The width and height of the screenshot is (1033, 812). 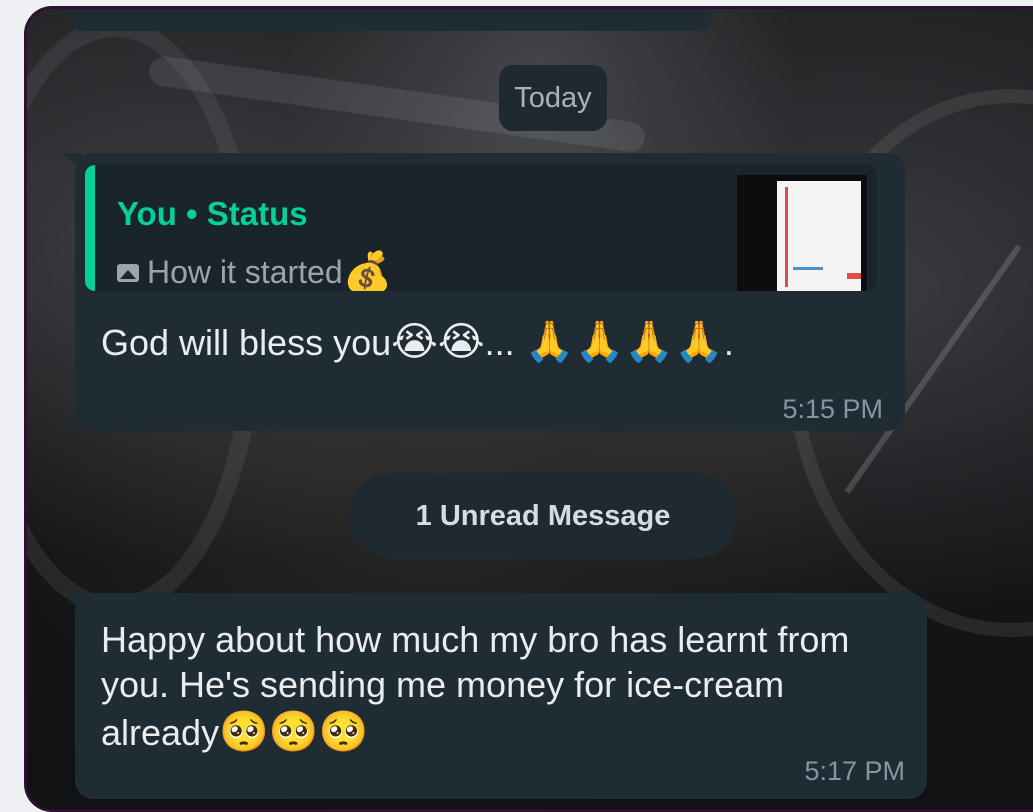 I want to click on money-bag-emoji: 💰, so click(x=367, y=270).